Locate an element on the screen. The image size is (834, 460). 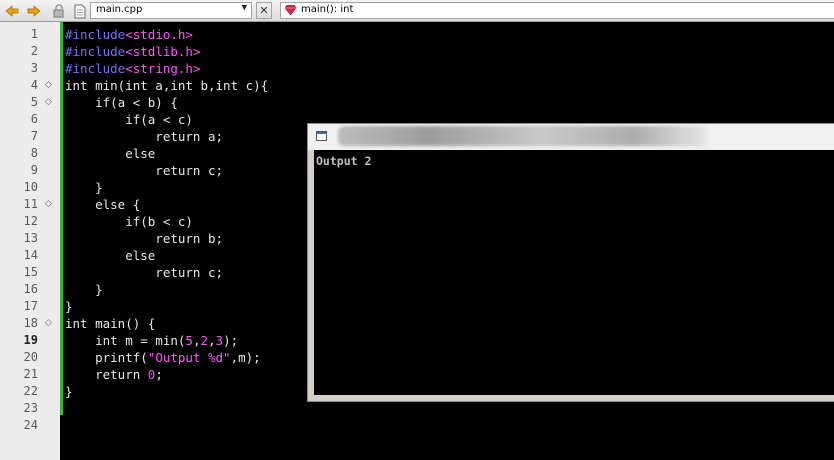
line-number: 5 is located at coordinates (34, 102).